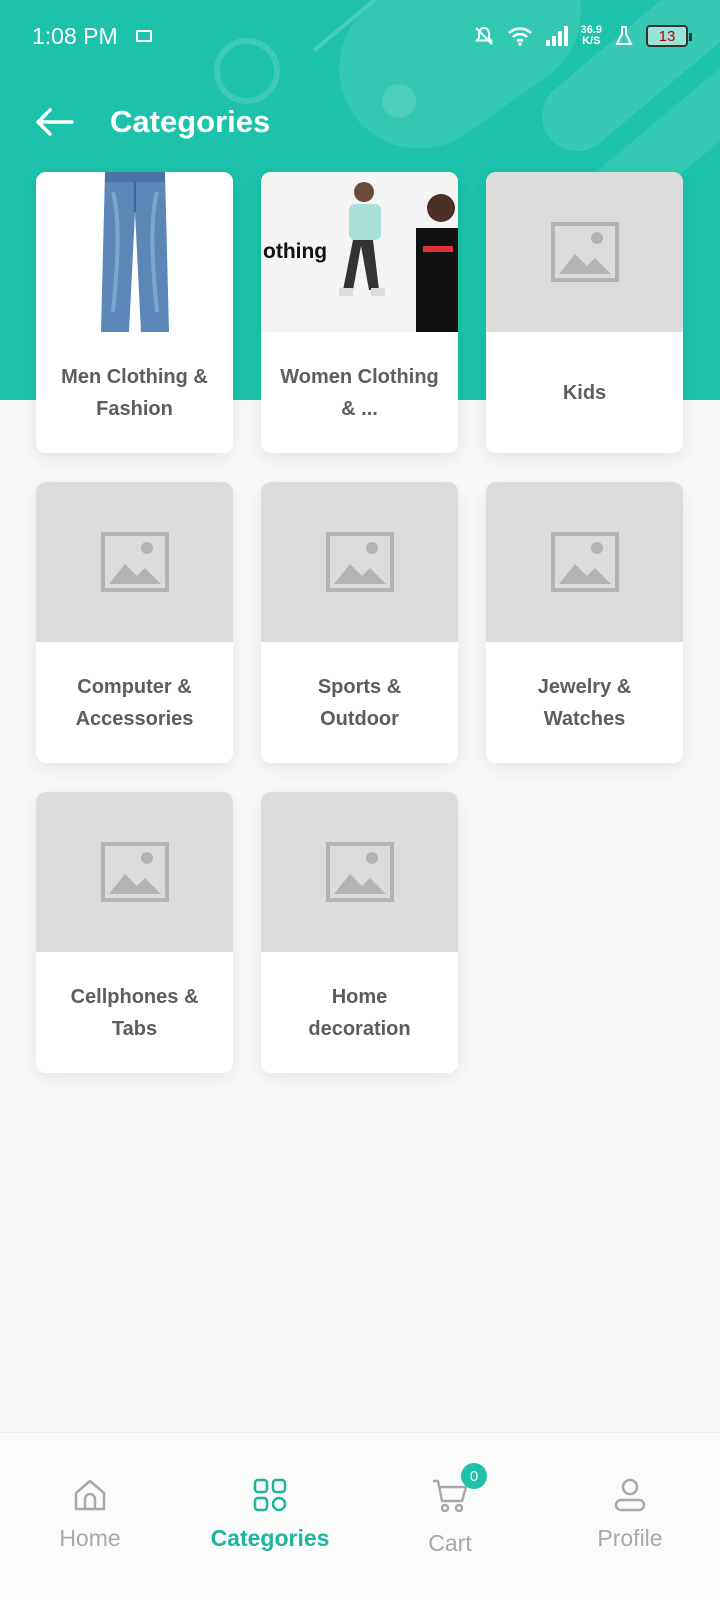 The width and height of the screenshot is (720, 1600). Describe the element at coordinates (270, 1538) in the screenshot. I see `nav-label-categories: Categories` at that location.